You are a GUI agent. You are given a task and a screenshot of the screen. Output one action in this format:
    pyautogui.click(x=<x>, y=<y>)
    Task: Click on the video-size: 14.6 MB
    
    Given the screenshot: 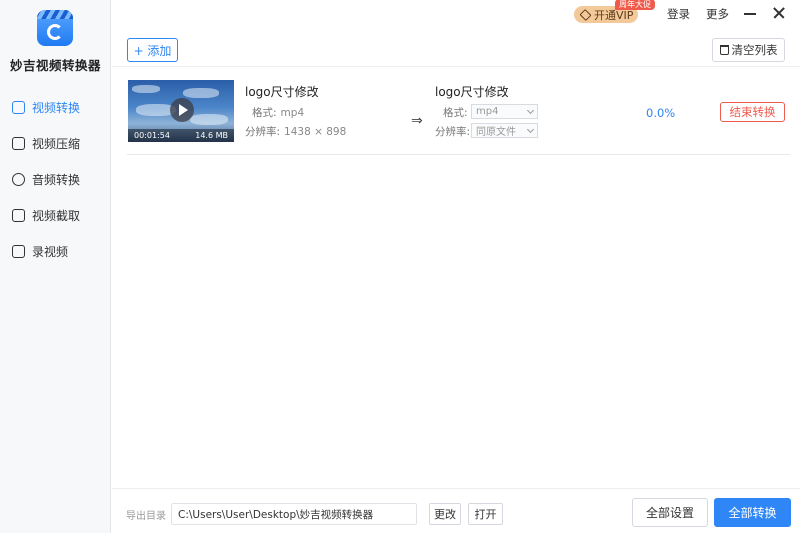 What is the action you would take?
    pyautogui.click(x=211, y=135)
    